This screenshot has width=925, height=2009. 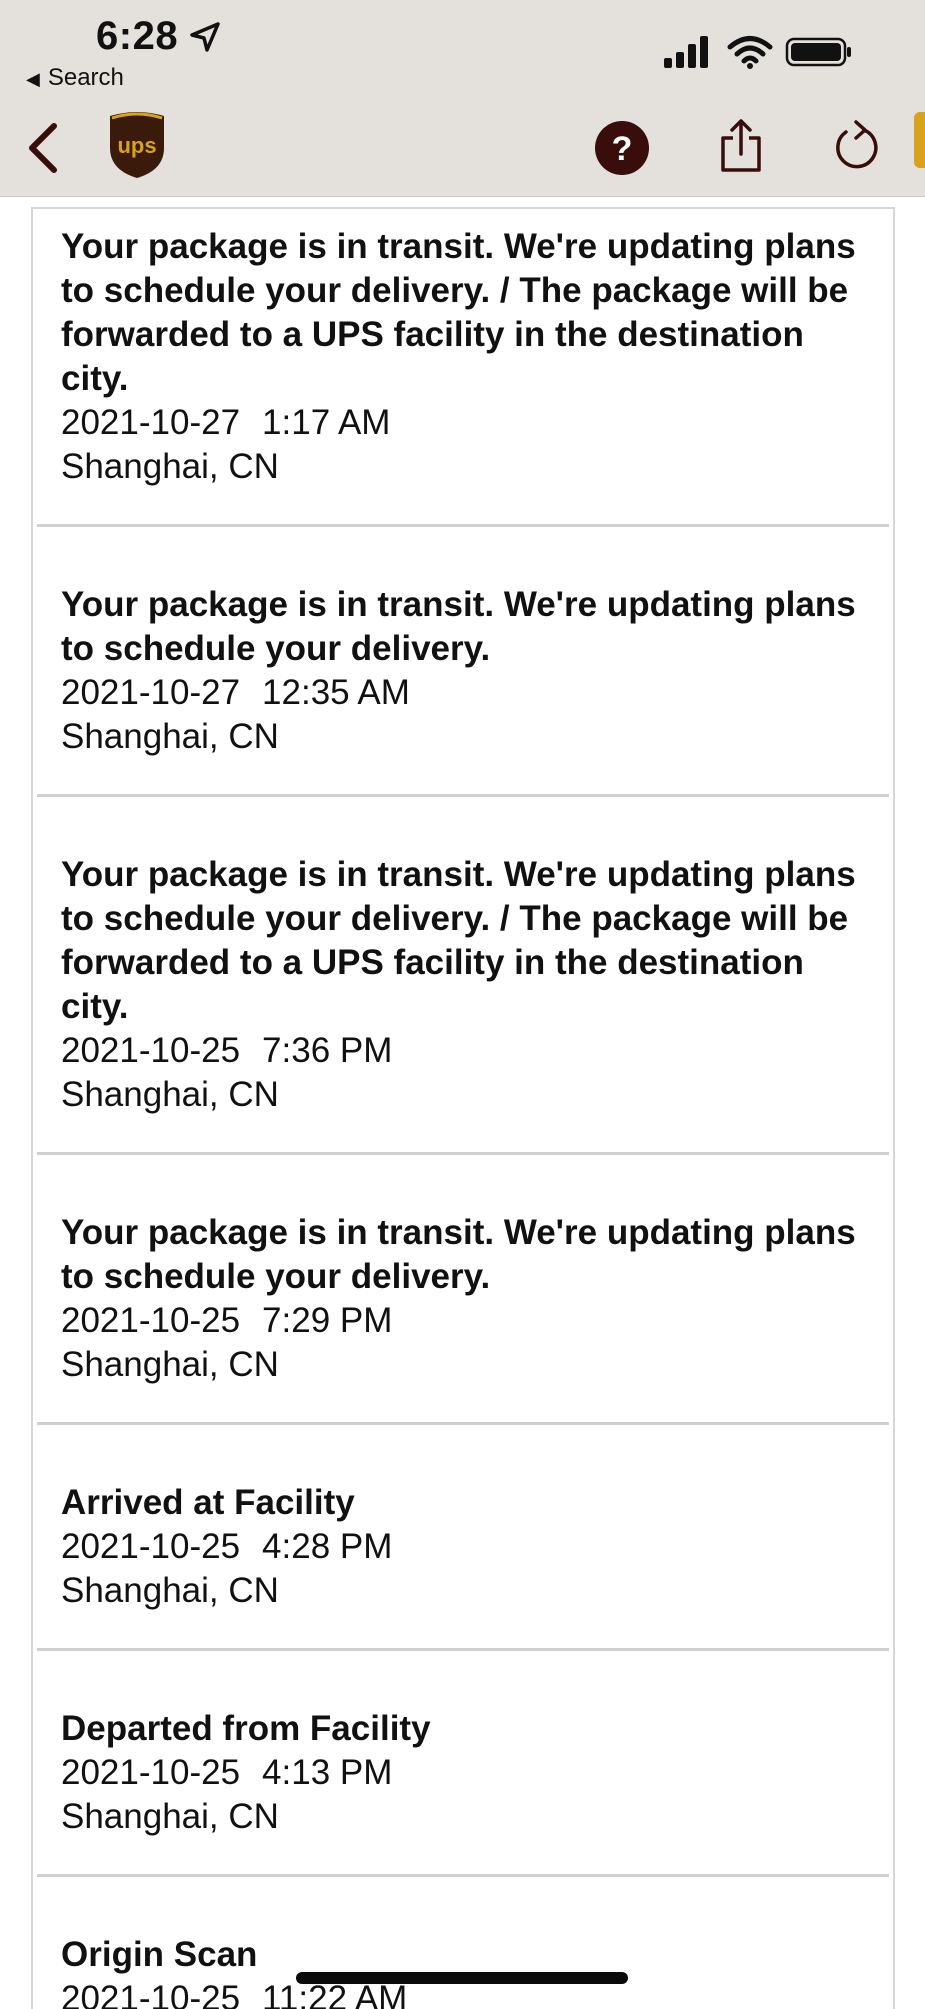 I want to click on ups-app-icon-partial, so click(x=919, y=140).